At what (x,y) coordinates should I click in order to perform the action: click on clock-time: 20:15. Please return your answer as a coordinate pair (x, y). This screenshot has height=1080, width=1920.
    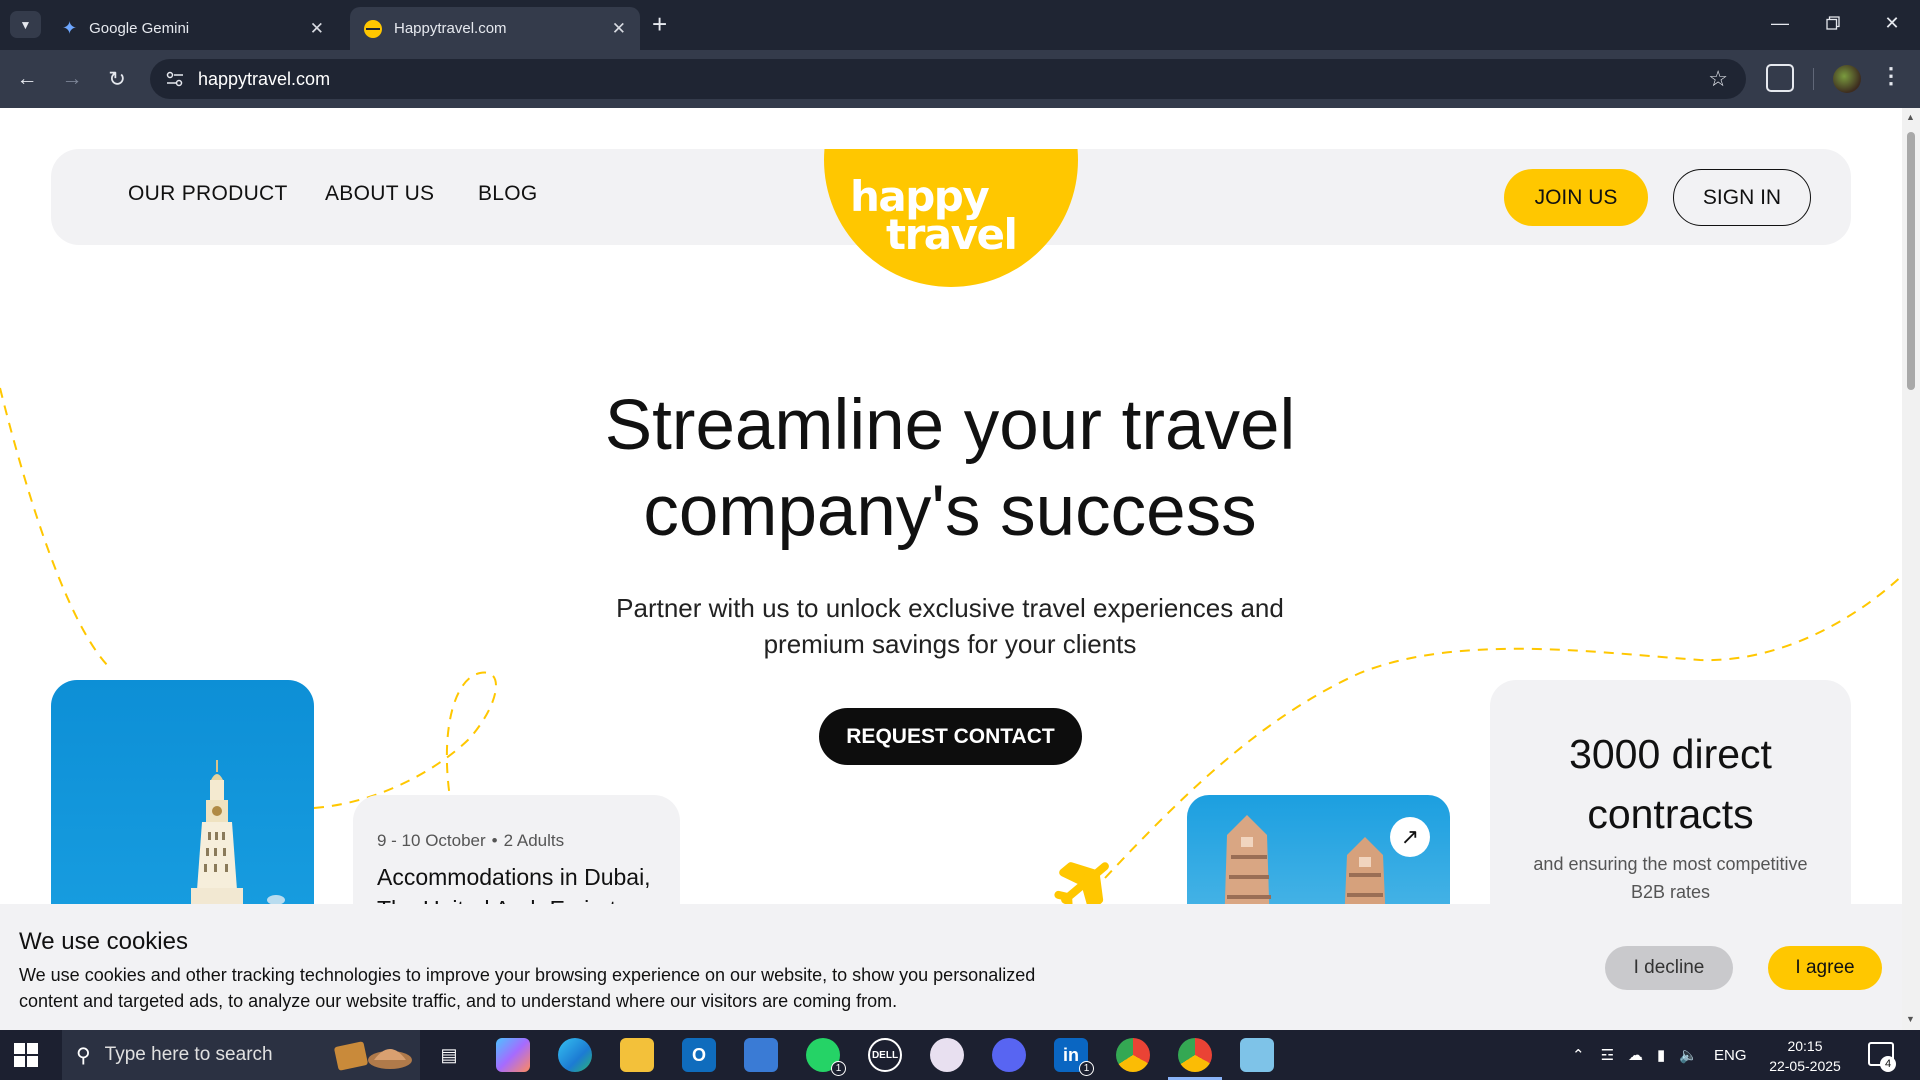
    Looking at the image, I should click on (1805, 1046).